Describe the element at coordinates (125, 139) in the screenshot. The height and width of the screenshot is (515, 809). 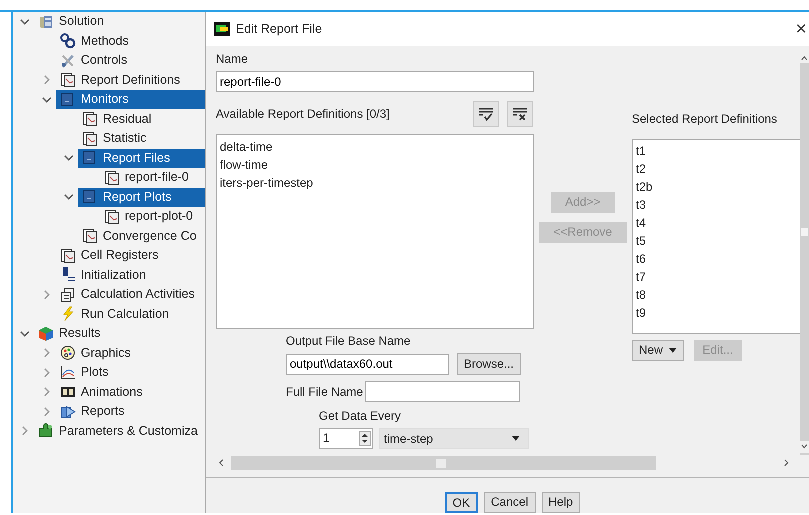
I see `tree-item-label: Statistic` at that location.